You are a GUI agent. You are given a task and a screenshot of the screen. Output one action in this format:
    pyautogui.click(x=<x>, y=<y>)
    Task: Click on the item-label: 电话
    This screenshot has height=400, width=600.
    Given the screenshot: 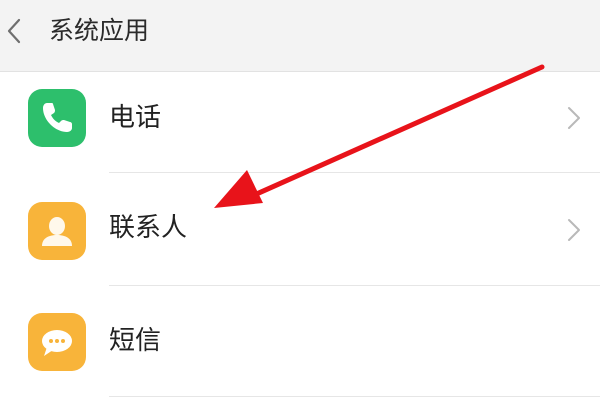 What is the action you would take?
    pyautogui.click(x=135, y=118)
    